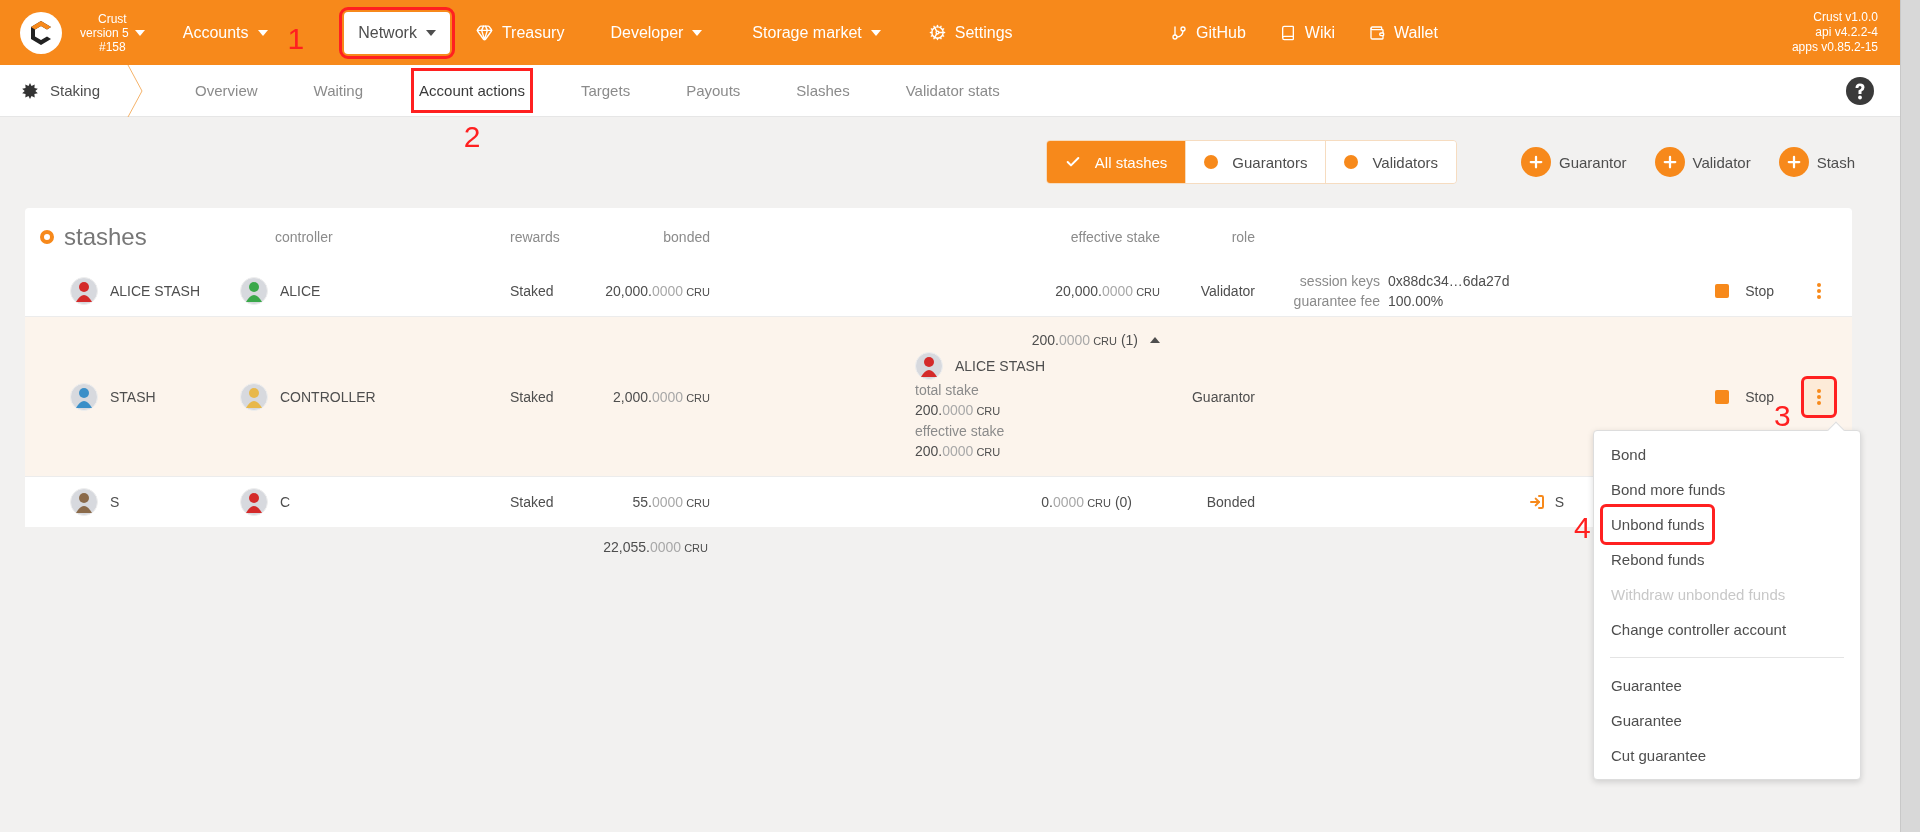 The image size is (1920, 832). I want to click on column-header: rewards, so click(534, 236).